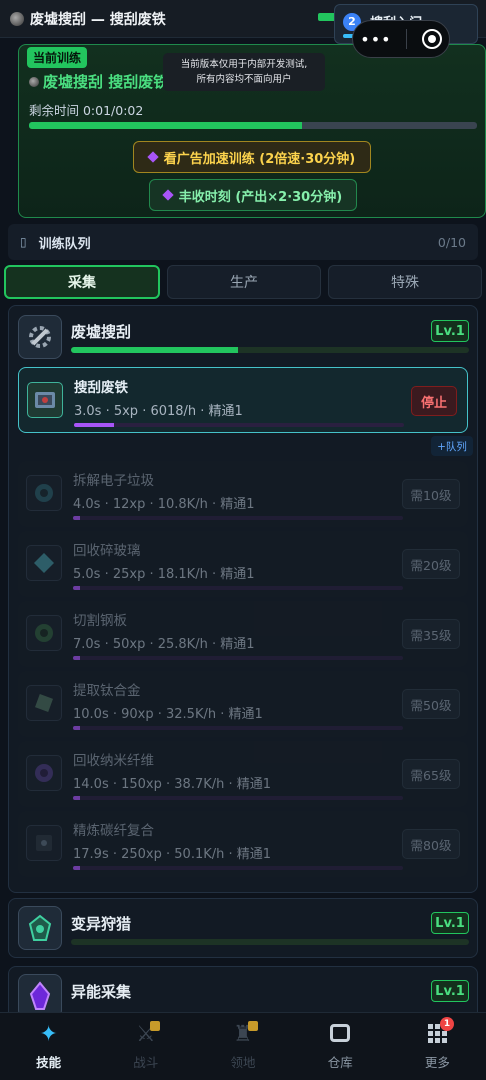  I want to click on task-card-locked: 回收碎玻璃 5.0s · 25xp · 18.1K/h · 精通1 需20级, so click(243, 564).